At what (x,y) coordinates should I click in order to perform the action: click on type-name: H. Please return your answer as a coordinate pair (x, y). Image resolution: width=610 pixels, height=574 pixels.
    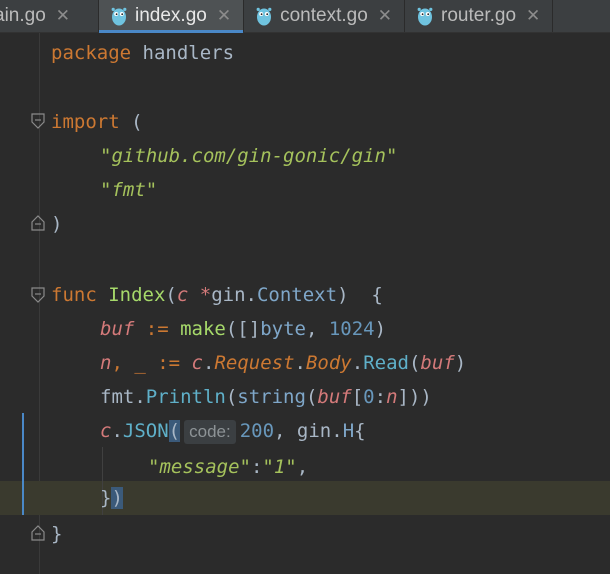
    Looking at the image, I should click on (348, 431).